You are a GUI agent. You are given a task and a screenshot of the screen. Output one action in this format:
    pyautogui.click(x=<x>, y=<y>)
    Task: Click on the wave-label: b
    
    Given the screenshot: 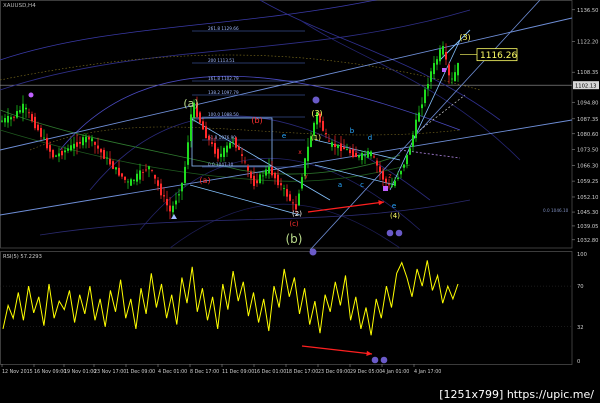 What is the action you would take?
    pyautogui.click(x=352, y=131)
    